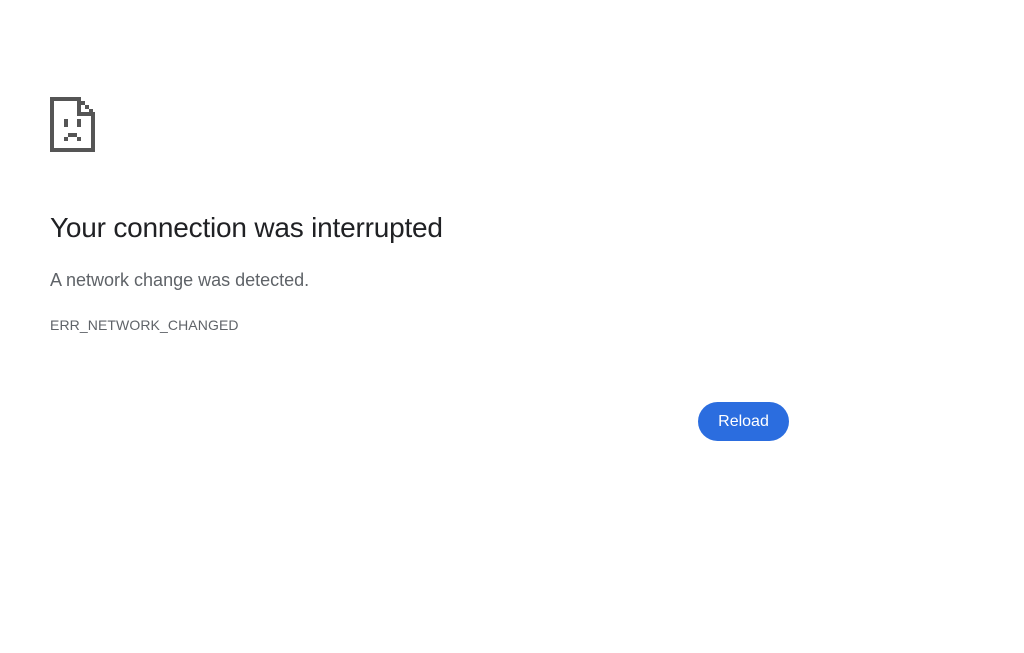 This screenshot has height=653, width=1024. I want to click on page-title: Your connection was interrupted, so click(246, 227).